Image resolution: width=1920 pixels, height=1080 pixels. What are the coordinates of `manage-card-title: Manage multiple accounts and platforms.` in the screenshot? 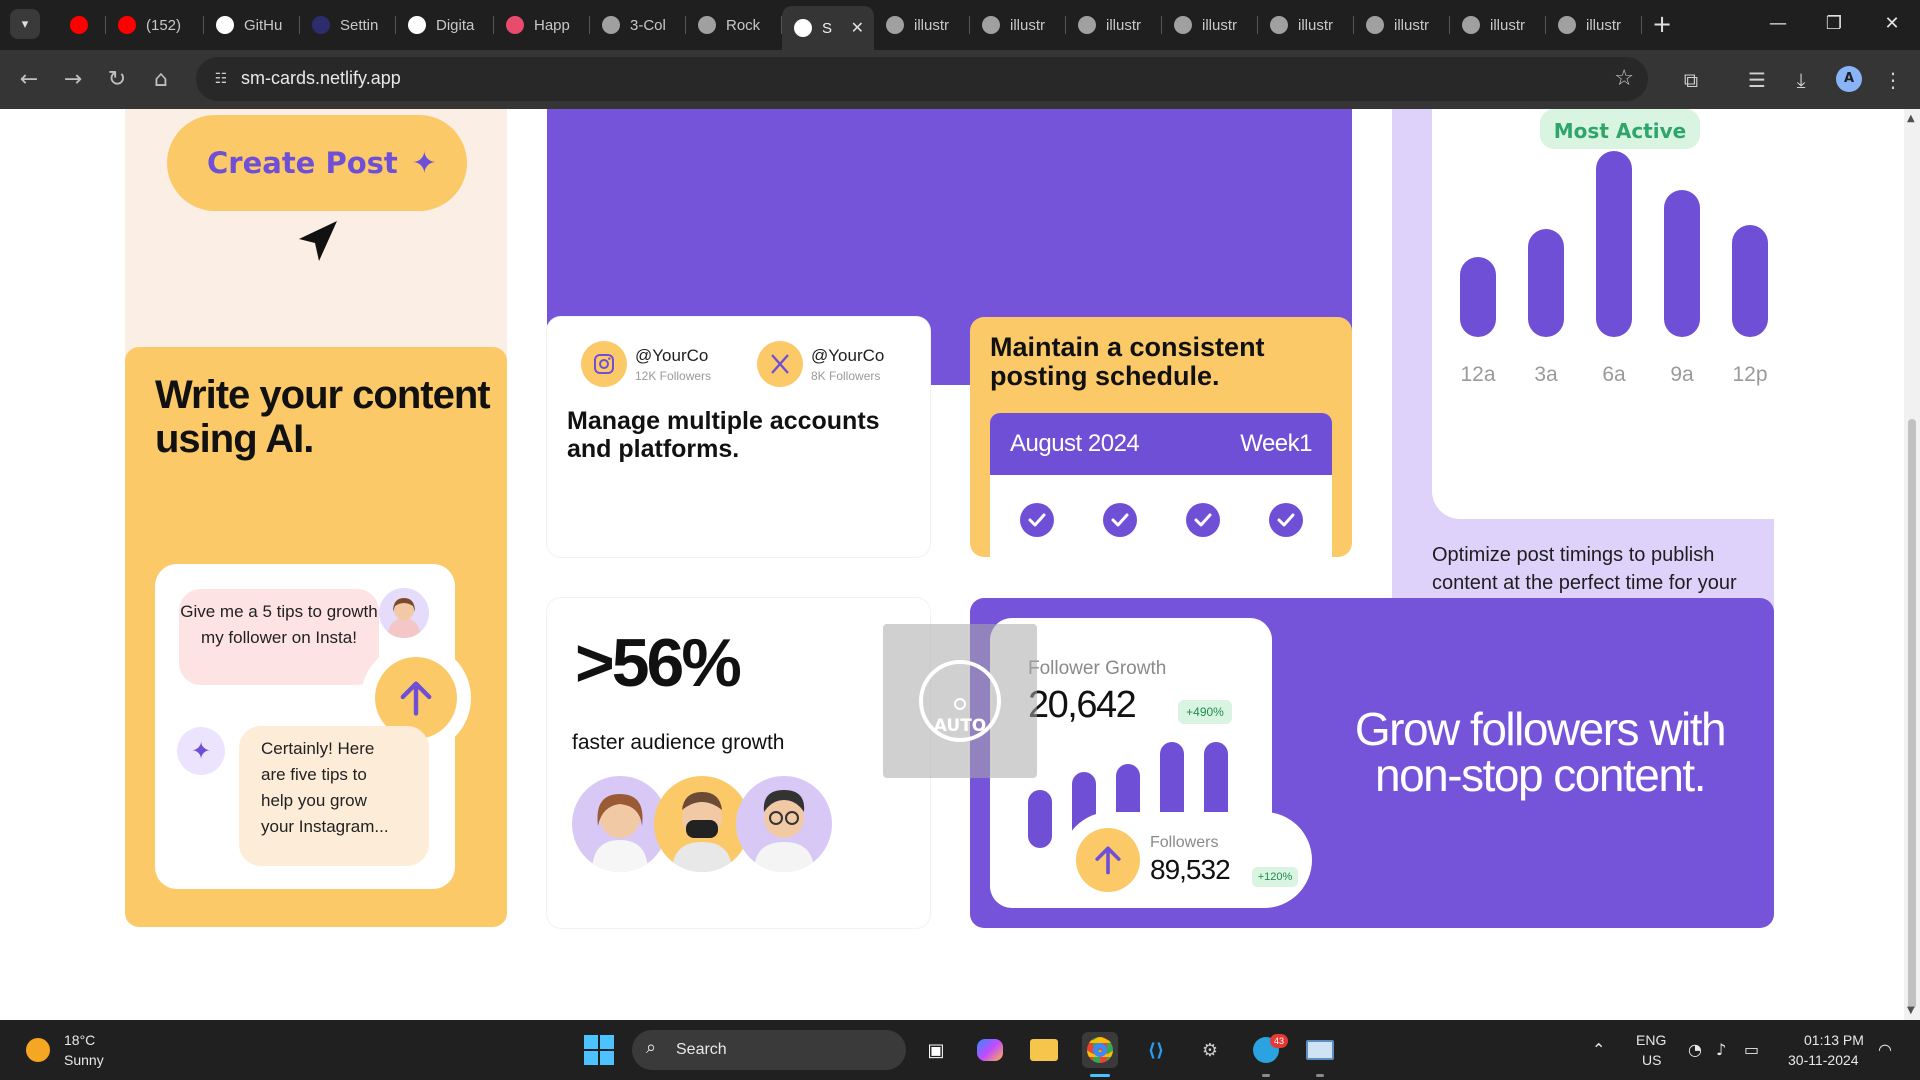 It's located at (723, 435).